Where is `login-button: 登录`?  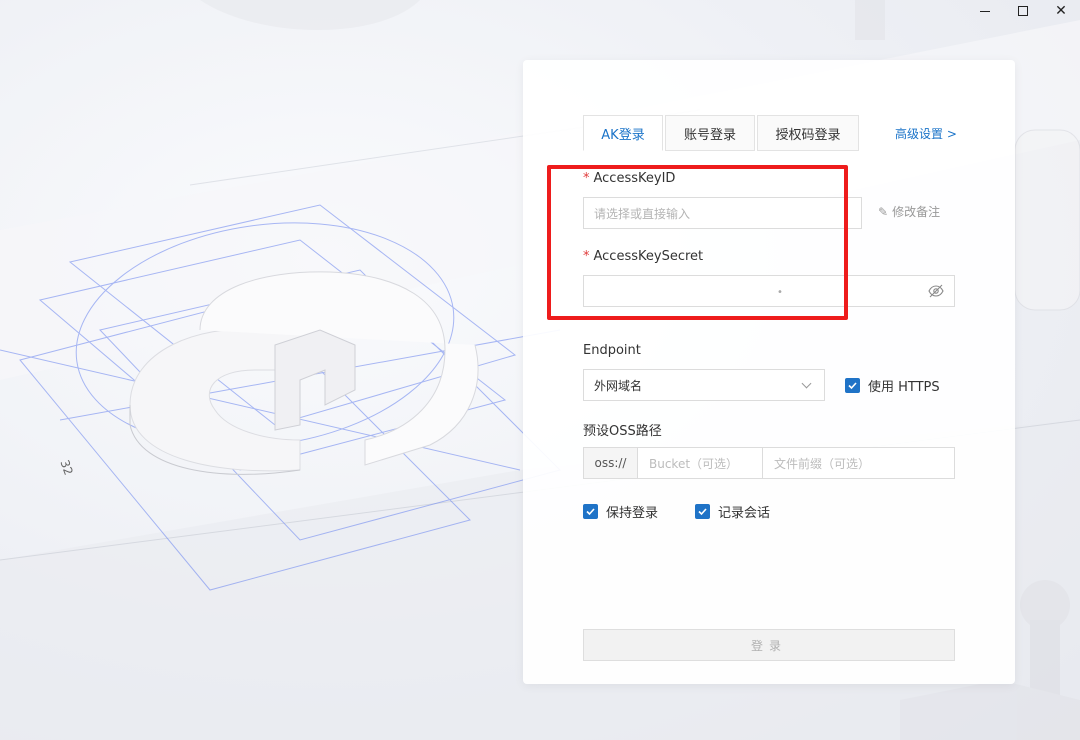 login-button: 登录 is located at coordinates (769, 645).